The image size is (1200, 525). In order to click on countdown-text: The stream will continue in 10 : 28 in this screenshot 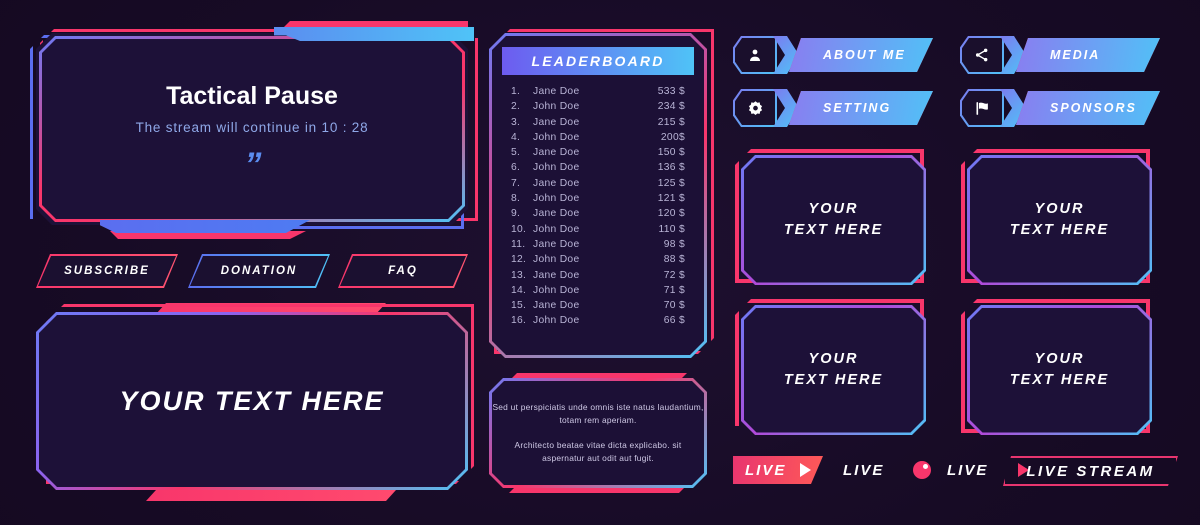, I will do `click(252, 128)`.